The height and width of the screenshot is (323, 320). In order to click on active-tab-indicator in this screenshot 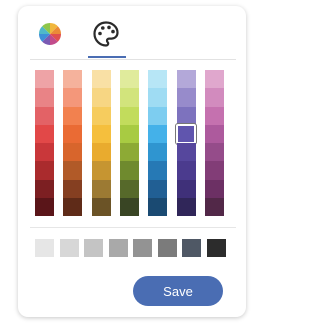, I will do `click(107, 57)`.